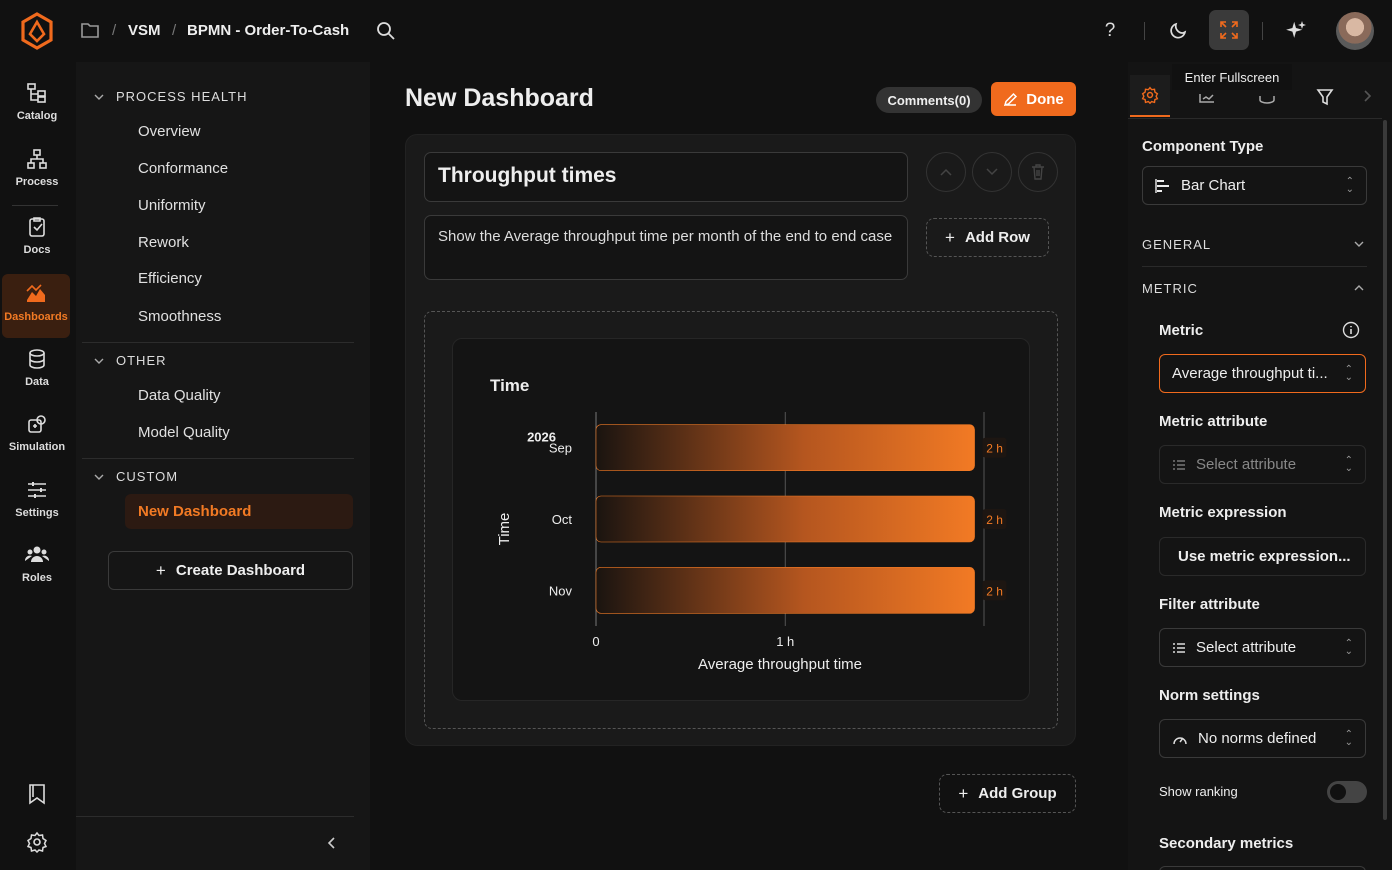 Image resolution: width=1392 pixels, height=870 pixels. Describe the element at coordinates (1176, 244) in the screenshot. I see `section-general: GENERAL` at that location.